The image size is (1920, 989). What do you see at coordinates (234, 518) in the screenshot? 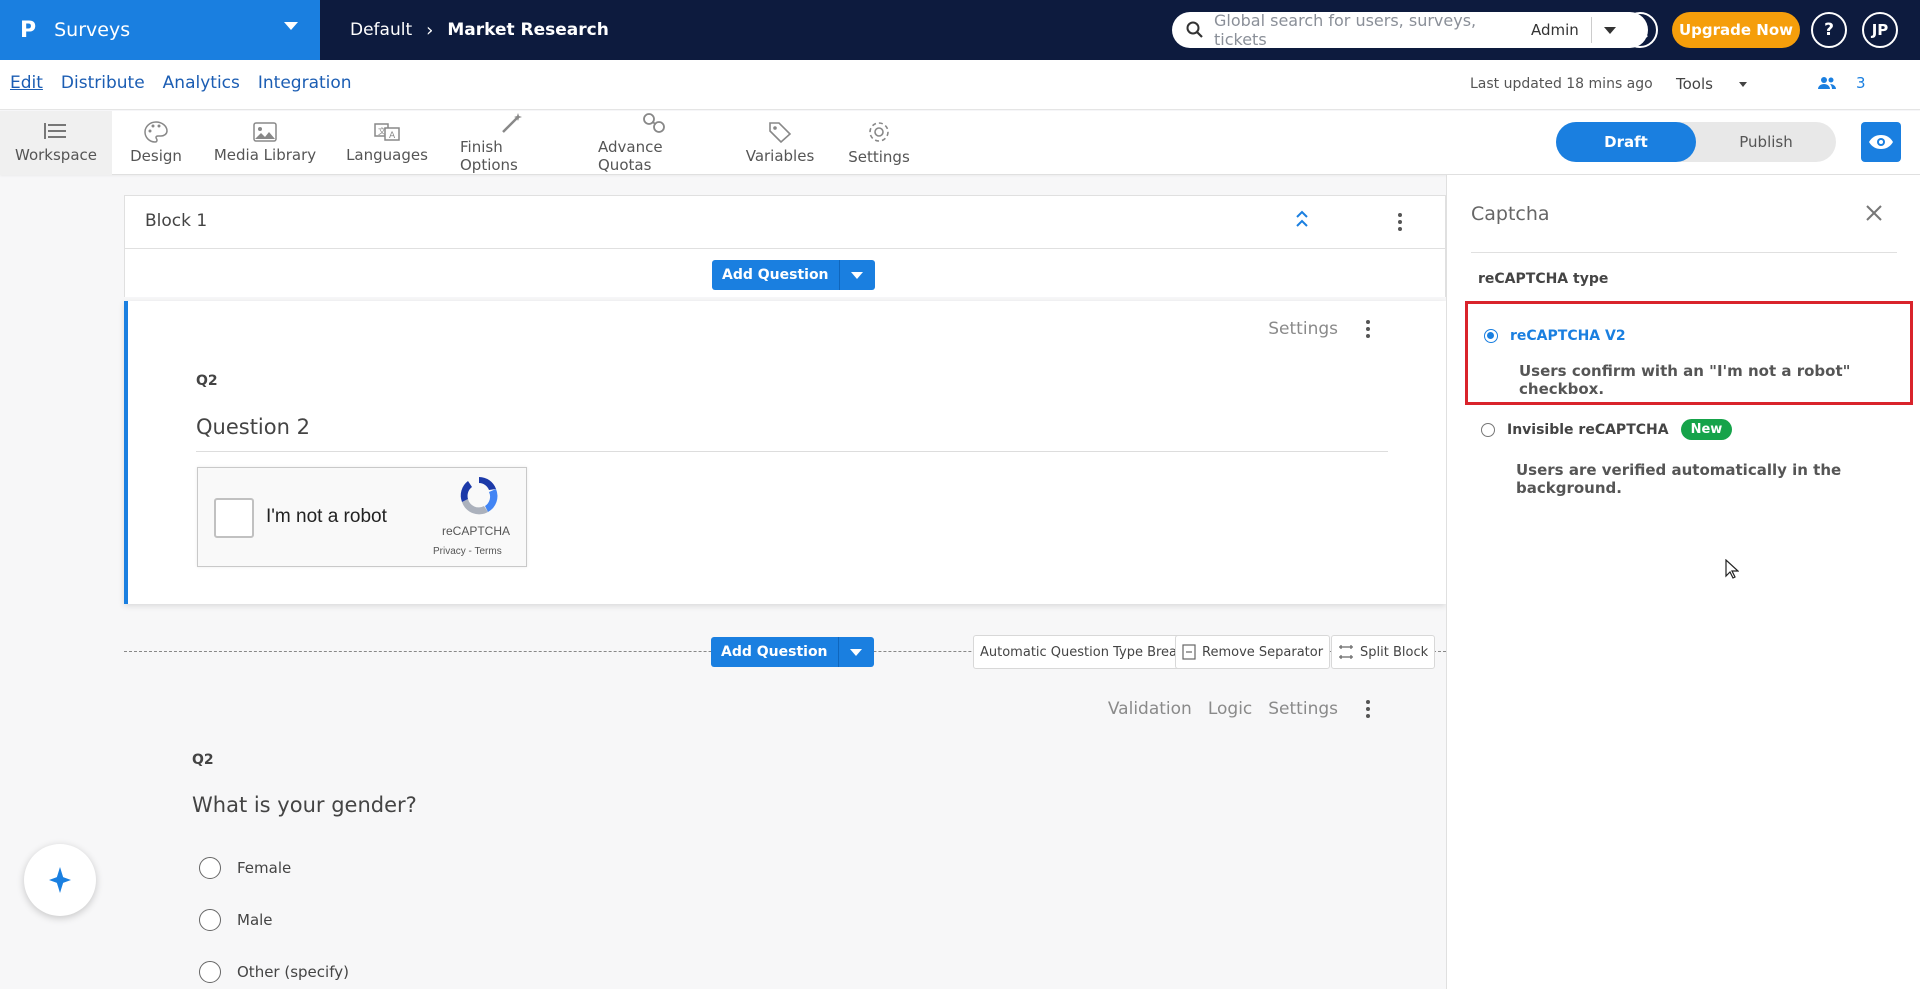
I see `recaptcha-checkbox` at bounding box center [234, 518].